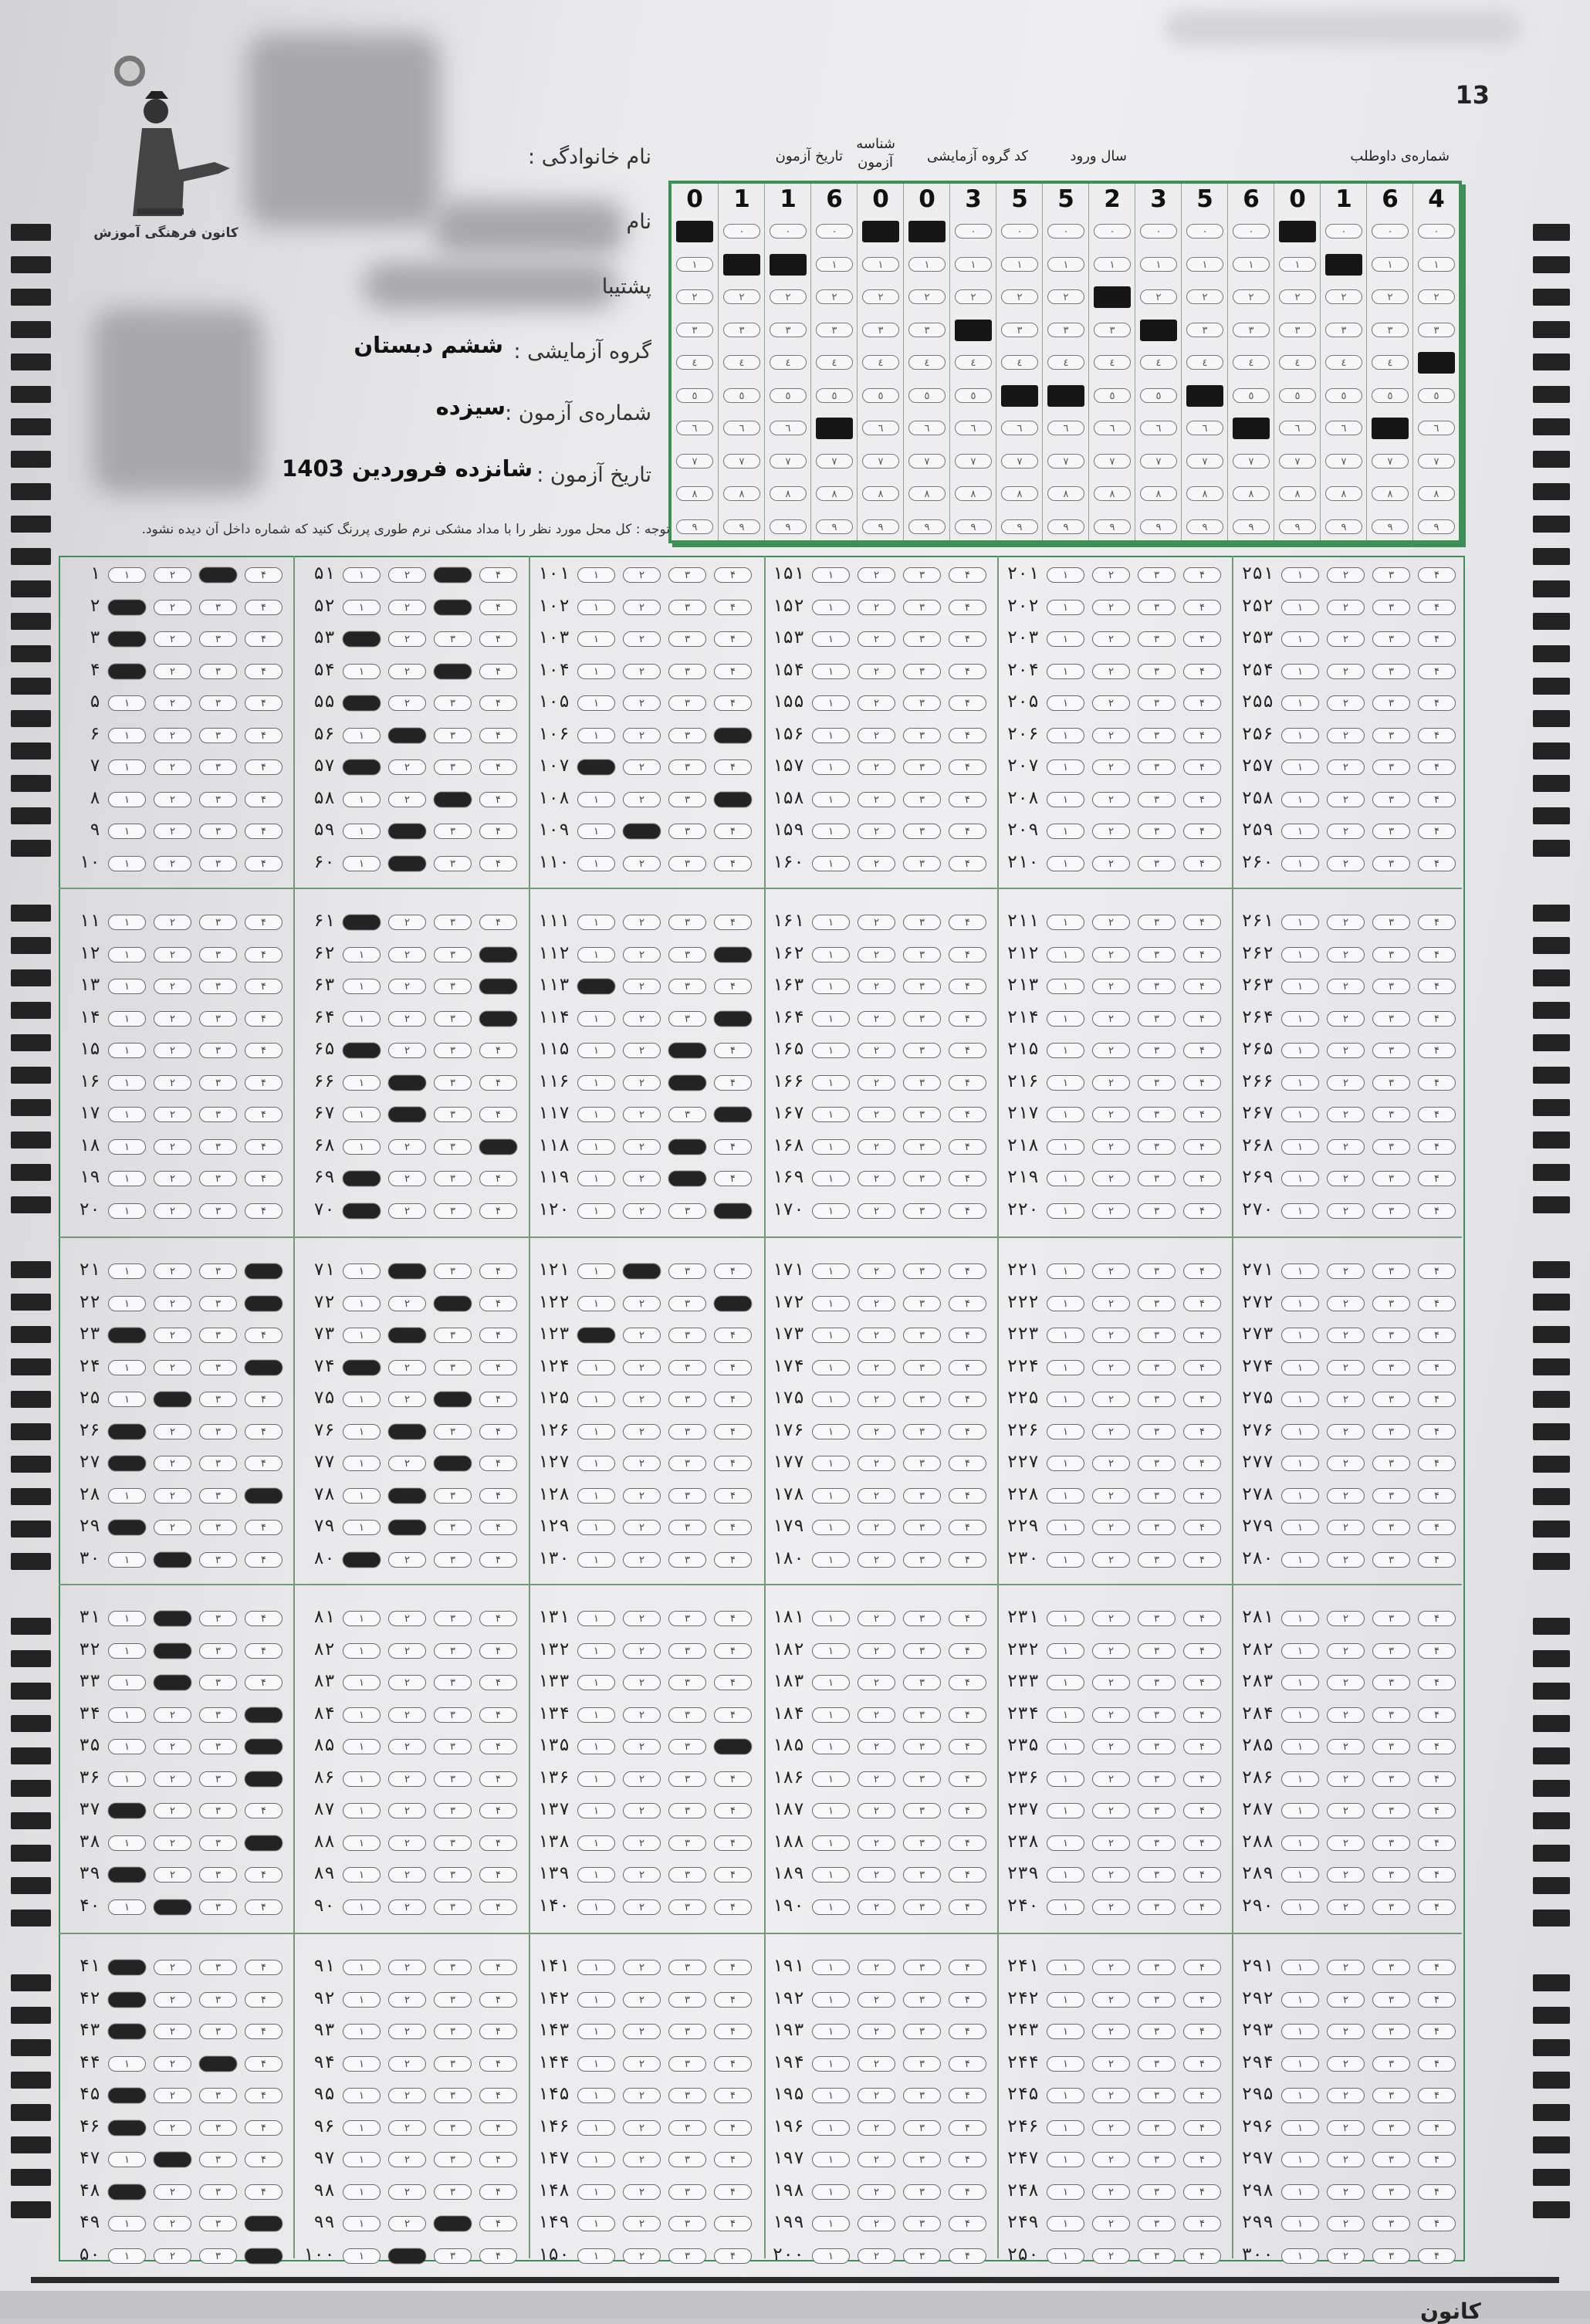 The height and width of the screenshot is (2324, 1590). I want to click on code-bubble: ٦, so click(1204, 428).